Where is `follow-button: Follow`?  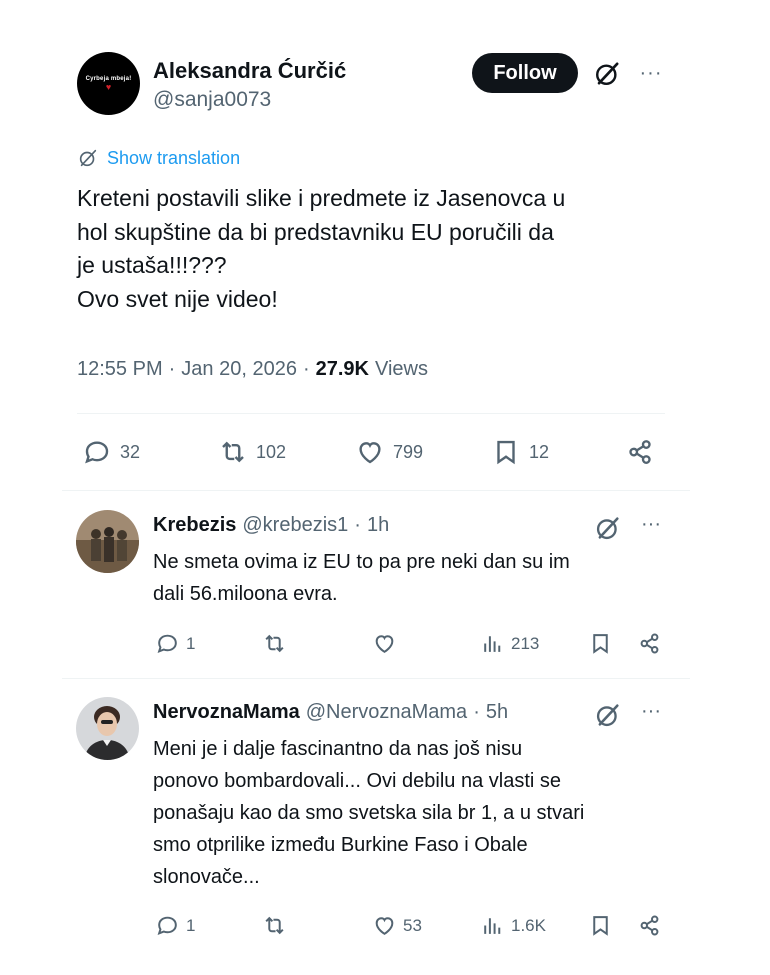 follow-button: Follow is located at coordinates (525, 73).